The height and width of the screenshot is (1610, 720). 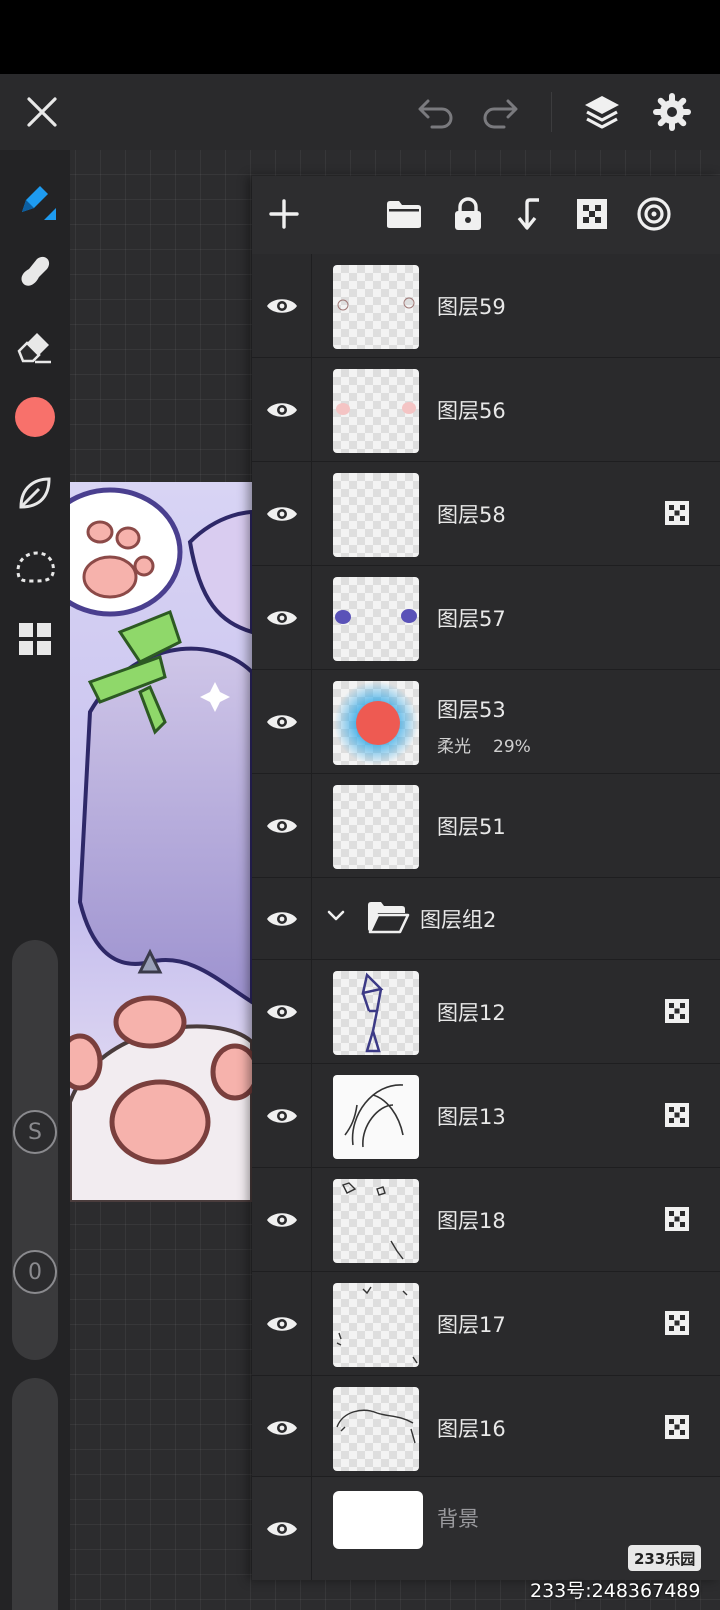 What do you see at coordinates (471, 1221) in the screenshot?
I see `layer-name: 图层18` at bounding box center [471, 1221].